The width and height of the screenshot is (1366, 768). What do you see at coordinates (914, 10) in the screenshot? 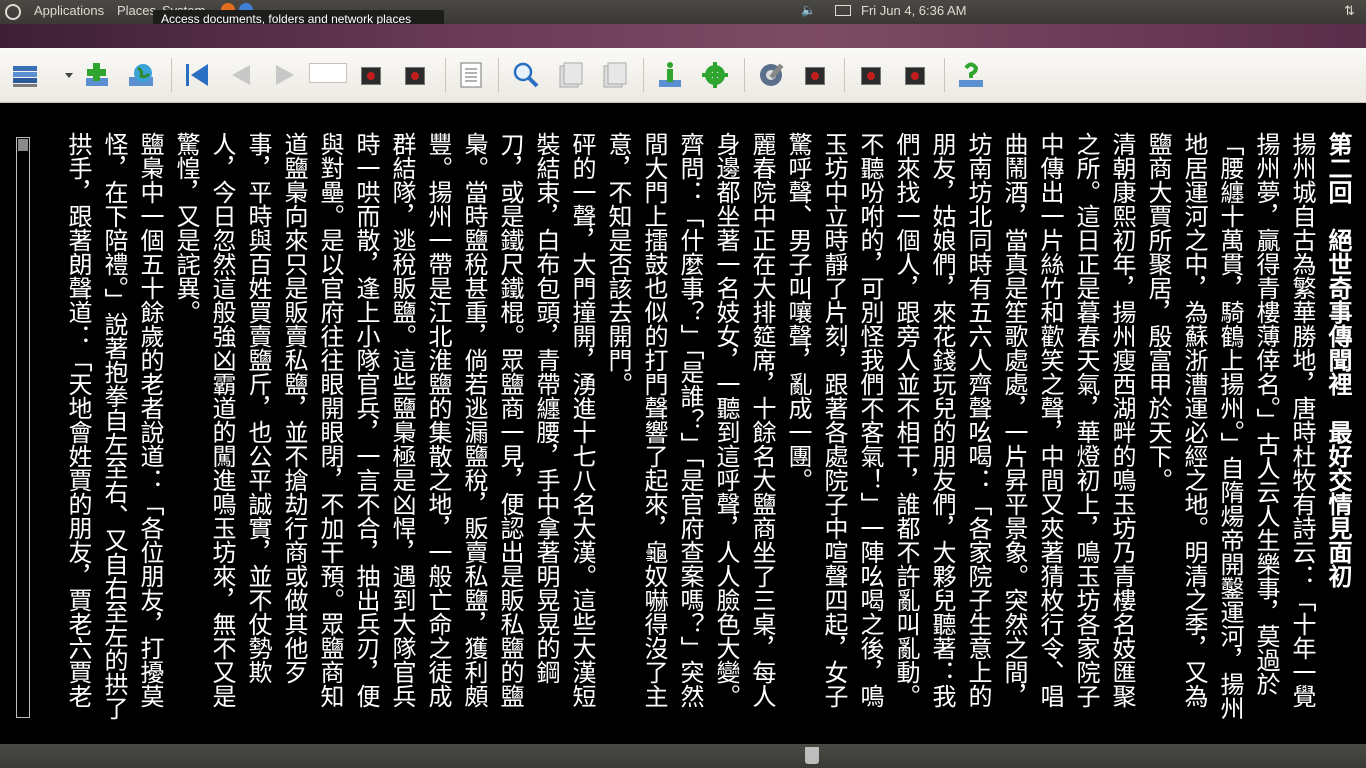
I see `clock: Fri Jun 4, 6:36 AM` at bounding box center [914, 10].